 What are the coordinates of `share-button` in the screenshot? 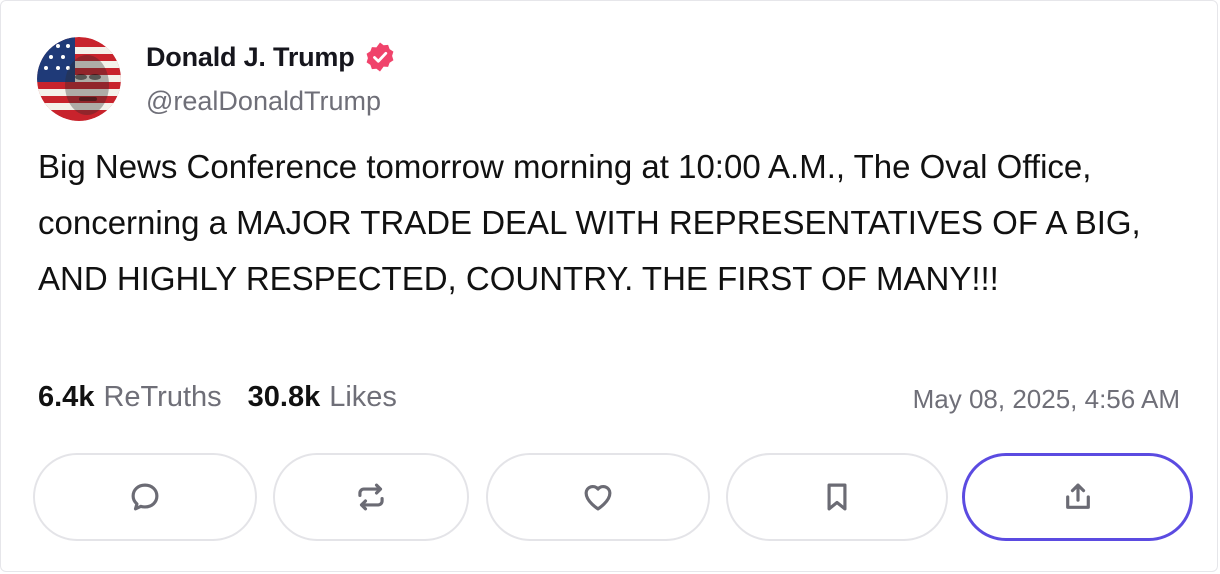 It's located at (1077, 497).